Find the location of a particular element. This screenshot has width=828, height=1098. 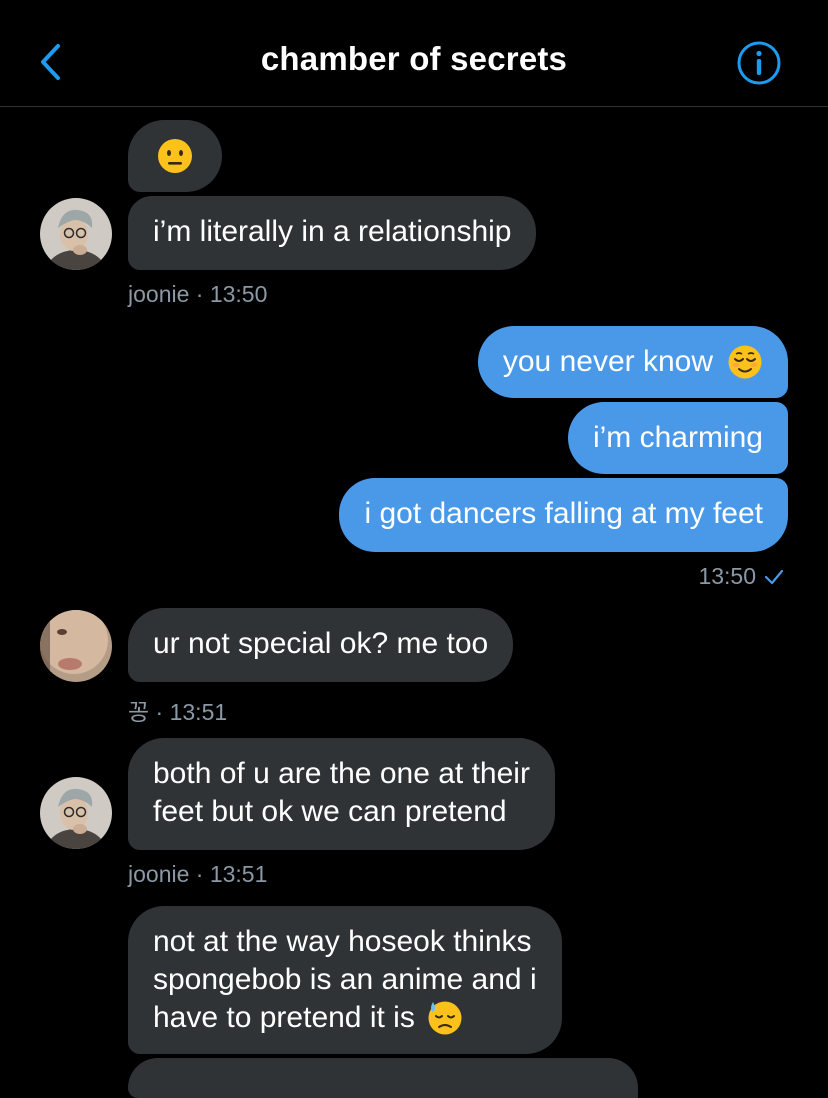

info-icon is located at coordinates (759, 63).